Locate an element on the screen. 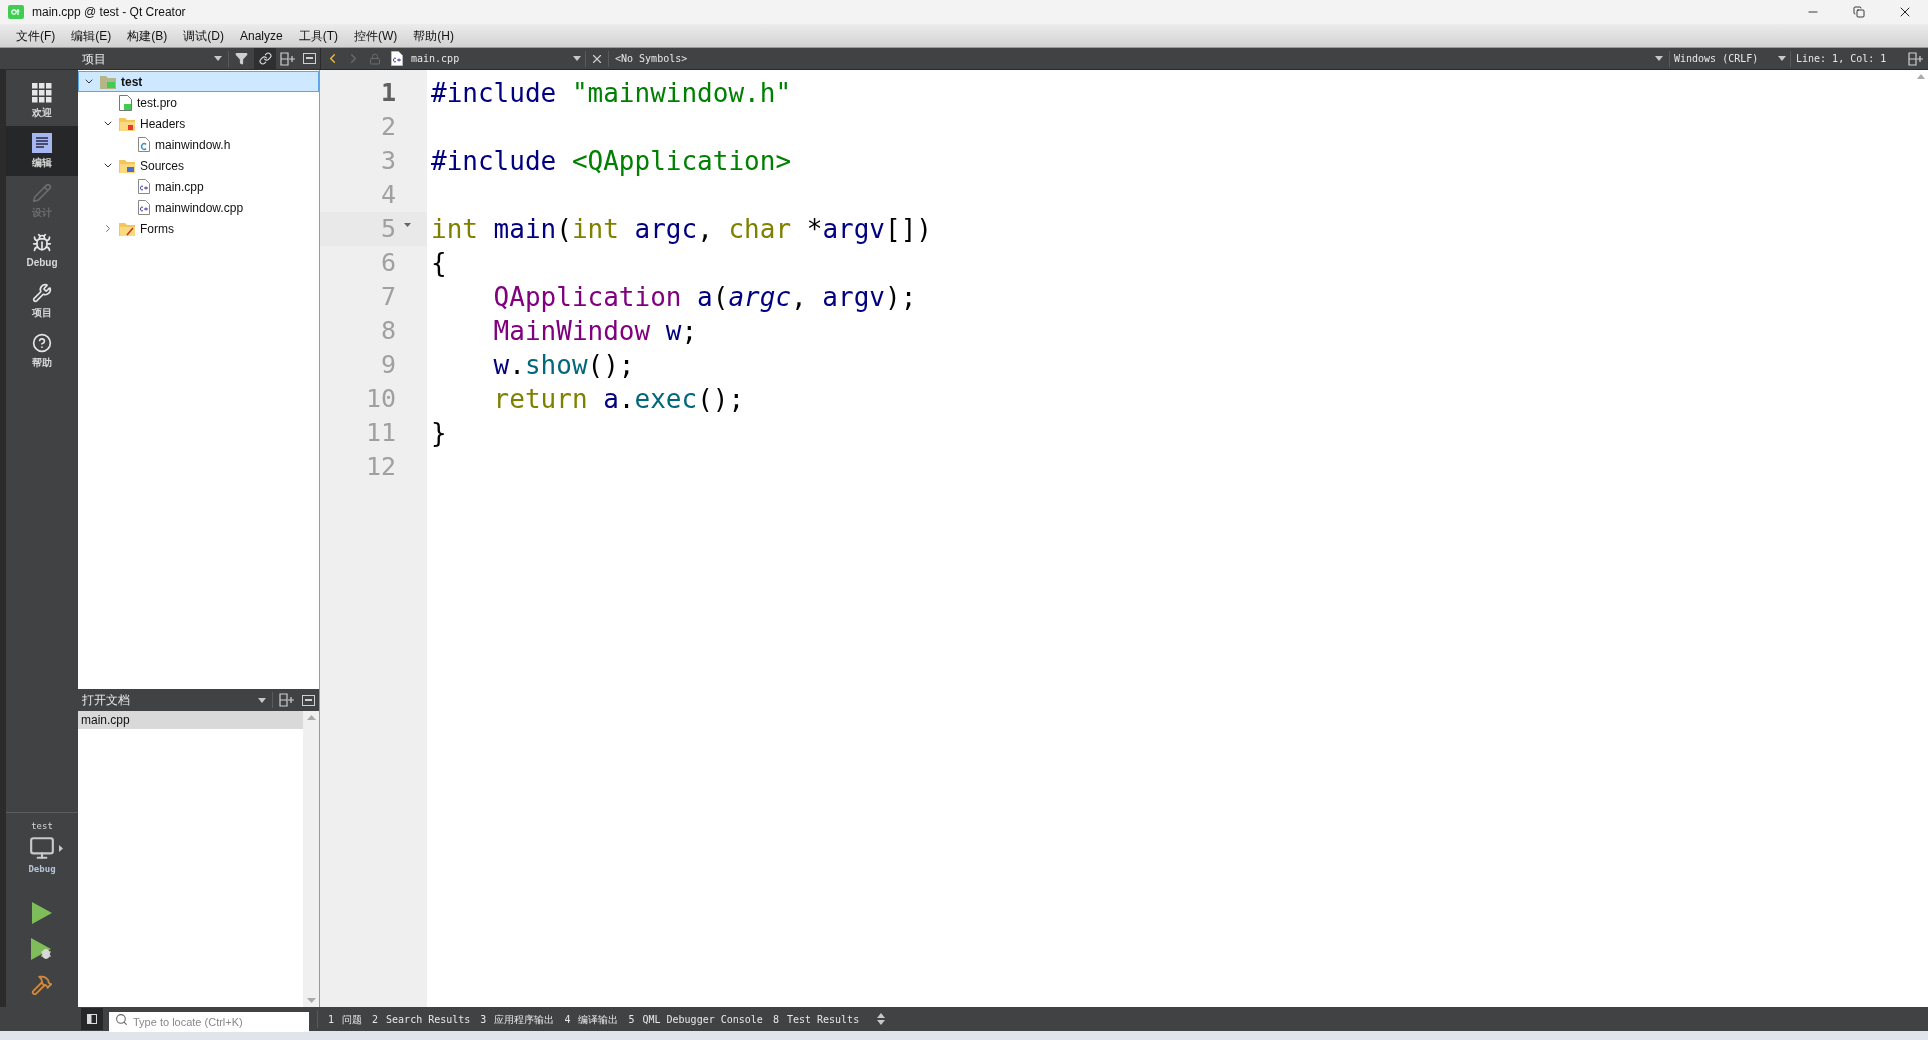 This screenshot has width=1928, height=1040. tree-item: main.cpp is located at coordinates (198, 186).